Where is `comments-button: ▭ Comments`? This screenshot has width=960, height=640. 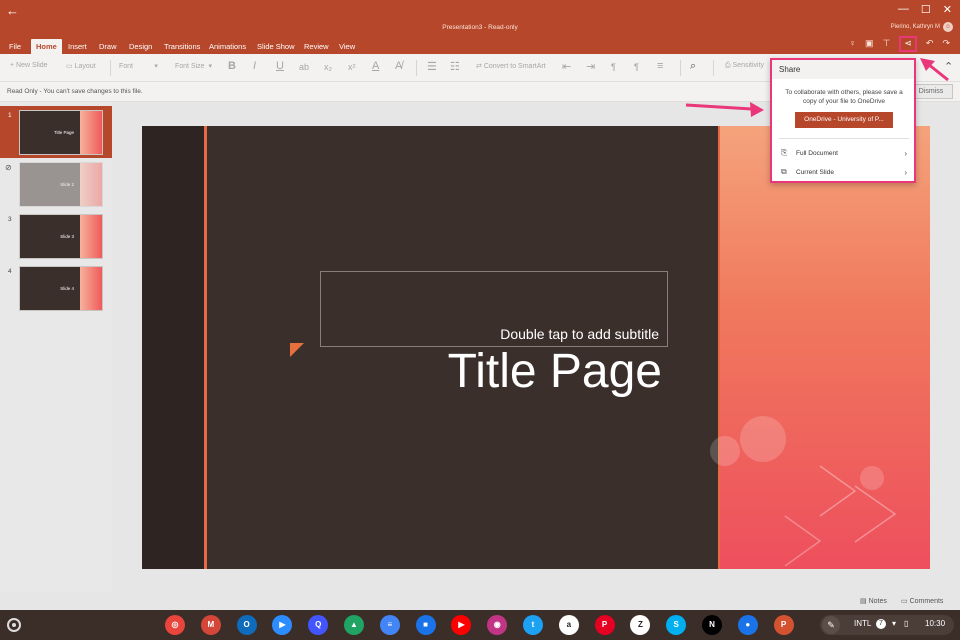
comments-button: ▭ Comments is located at coordinates (922, 601).